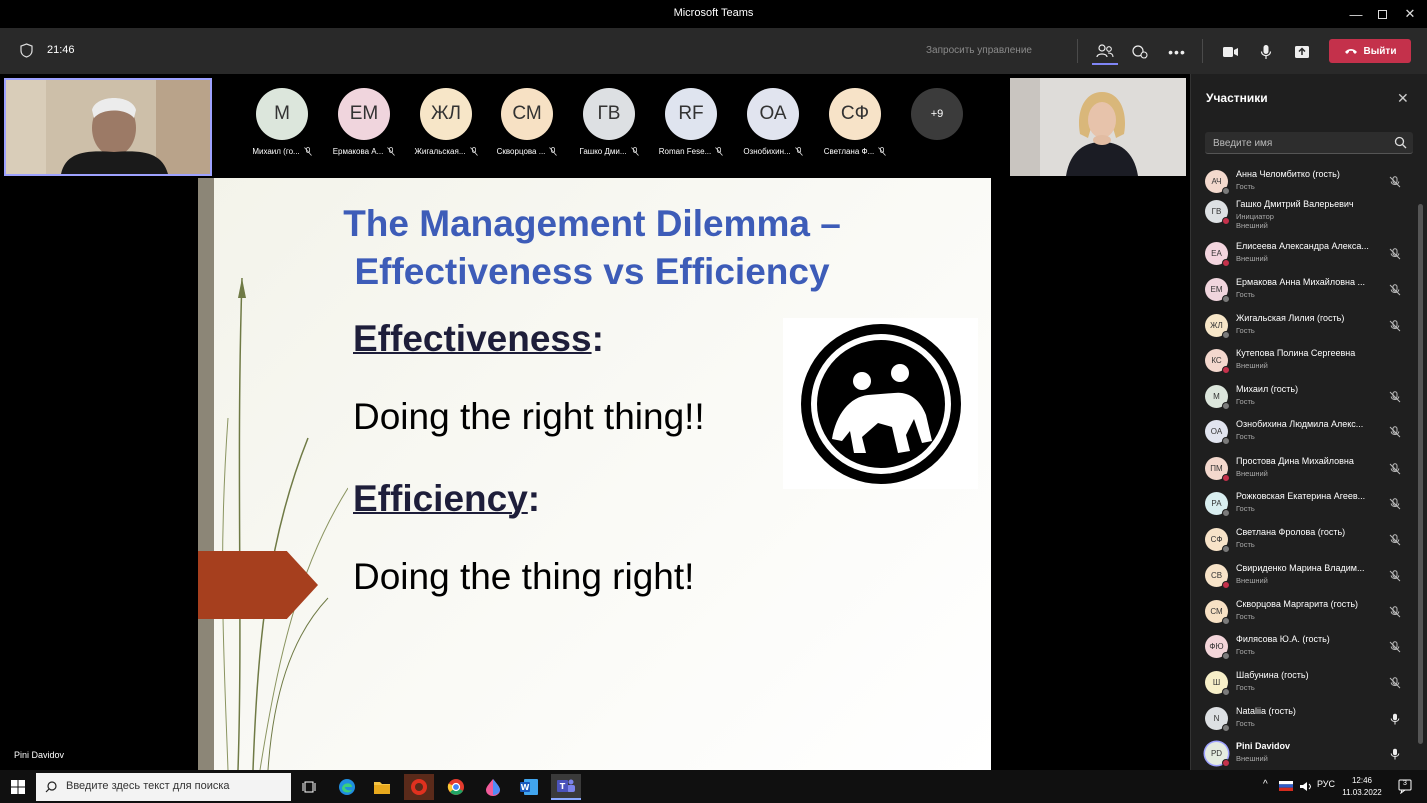 Image resolution: width=1427 pixels, height=803 pixels. I want to click on participant-row: СВ Свириденко Марина Владим... Внешний, so click(1302, 577).